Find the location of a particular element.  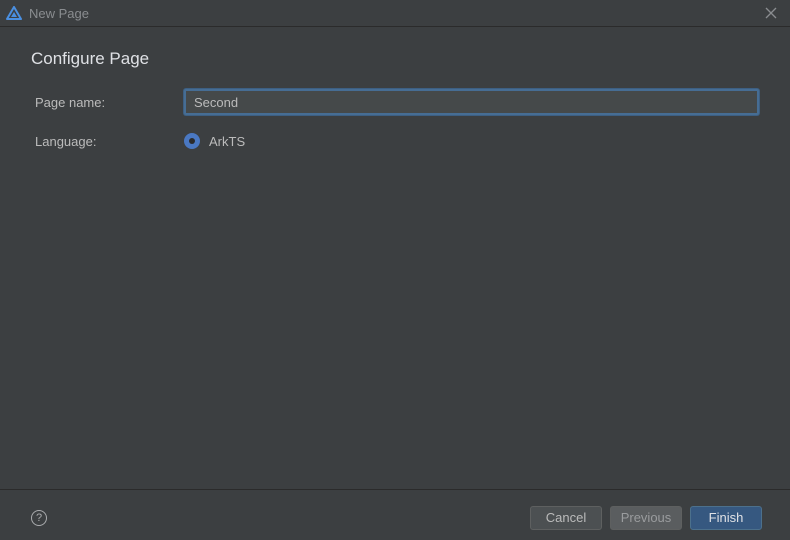

deveco-logo-icon is located at coordinates (14, 13).